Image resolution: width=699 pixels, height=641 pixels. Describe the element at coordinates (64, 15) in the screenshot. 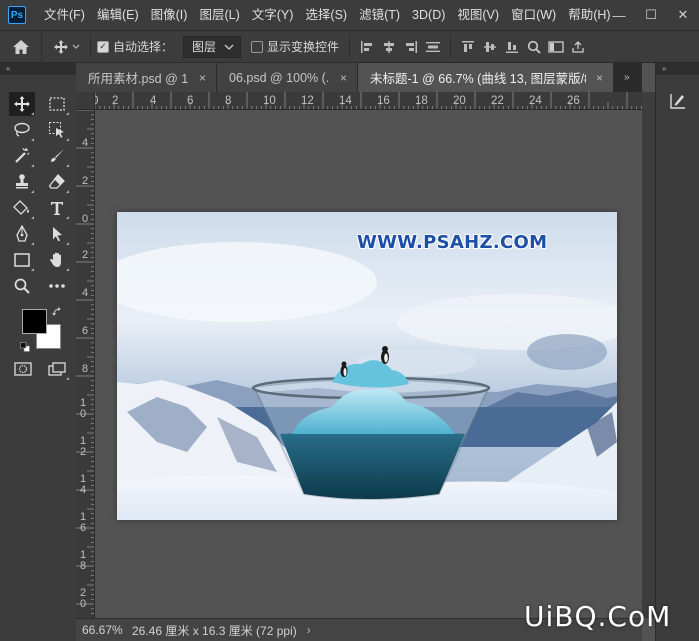

I see `menu-file: 文件(F)` at that location.